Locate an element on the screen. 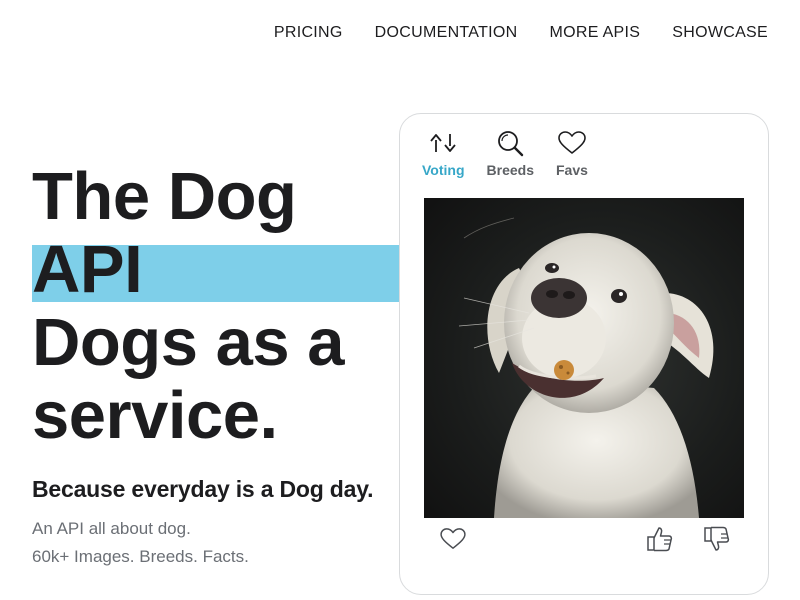 The width and height of the screenshot is (800, 600). headline-line-4: service. is located at coordinates (155, 415).